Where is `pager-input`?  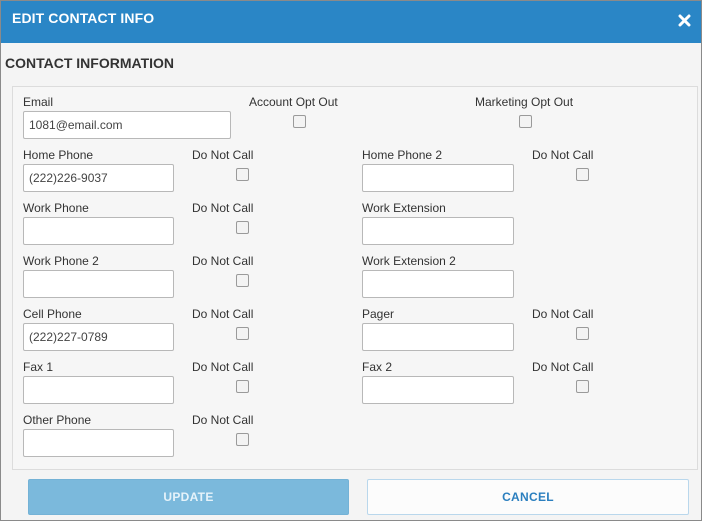 pager-input is located at coordinates (438, 337).